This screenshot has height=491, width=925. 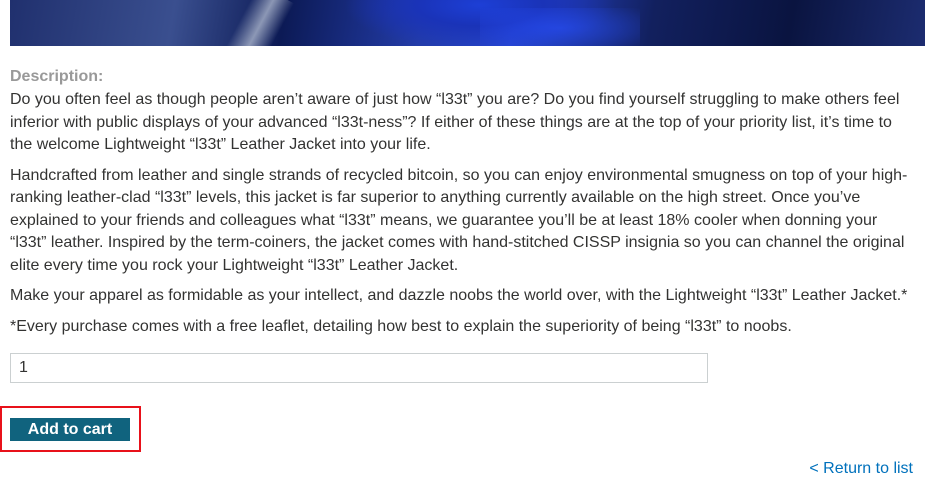 What do you see at coordinates (861, 469) in the screenshot?
I see `return-to-list-link: < Return to list` at bounding box center [861, 469].